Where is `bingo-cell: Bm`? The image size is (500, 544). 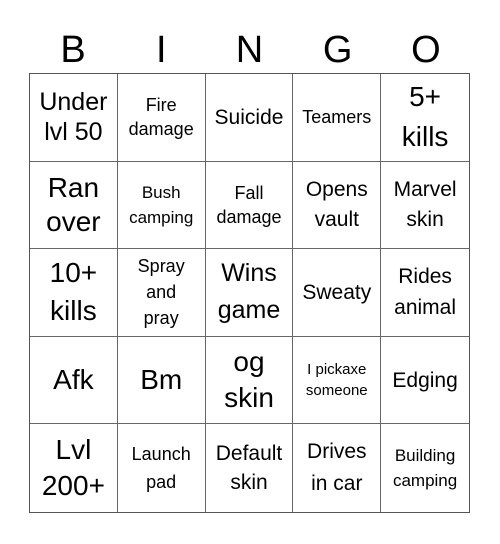 bingo-cell: Bm is located at coordinates (161, 380).